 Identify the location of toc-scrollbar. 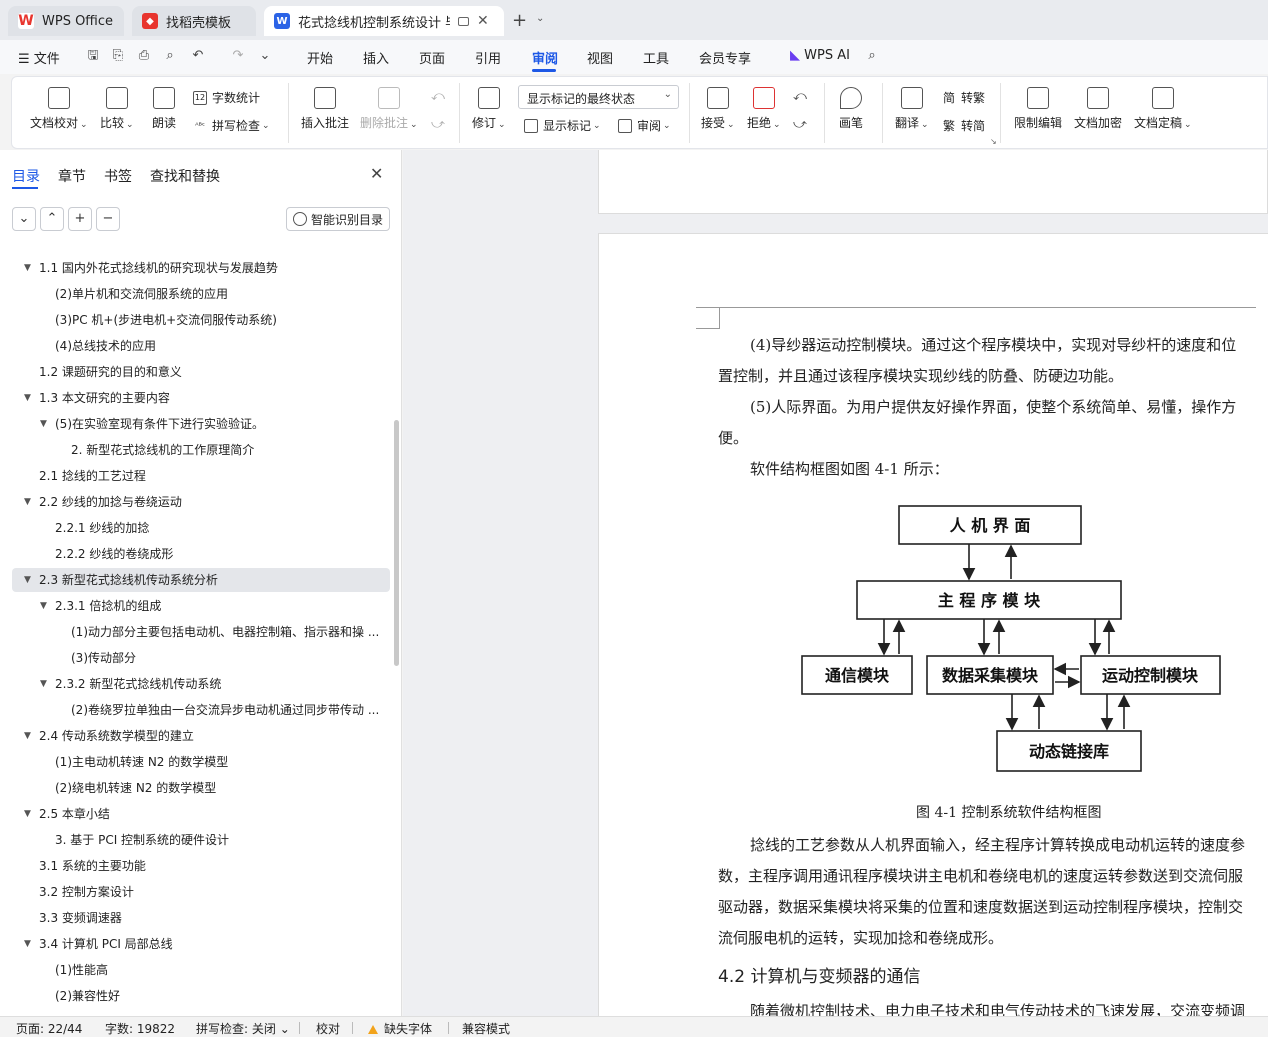
(396, 543).